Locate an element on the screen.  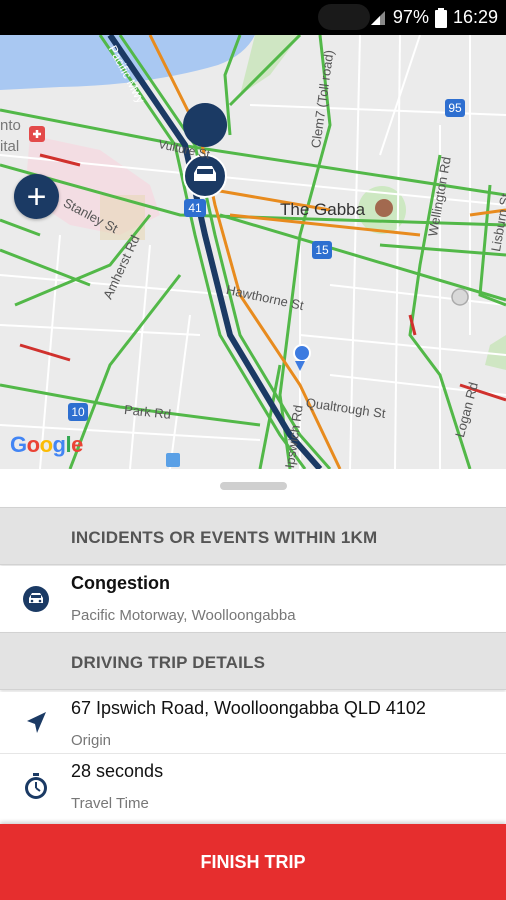
travel-time-value: 28 seconds is located at coordinates (117, 771).